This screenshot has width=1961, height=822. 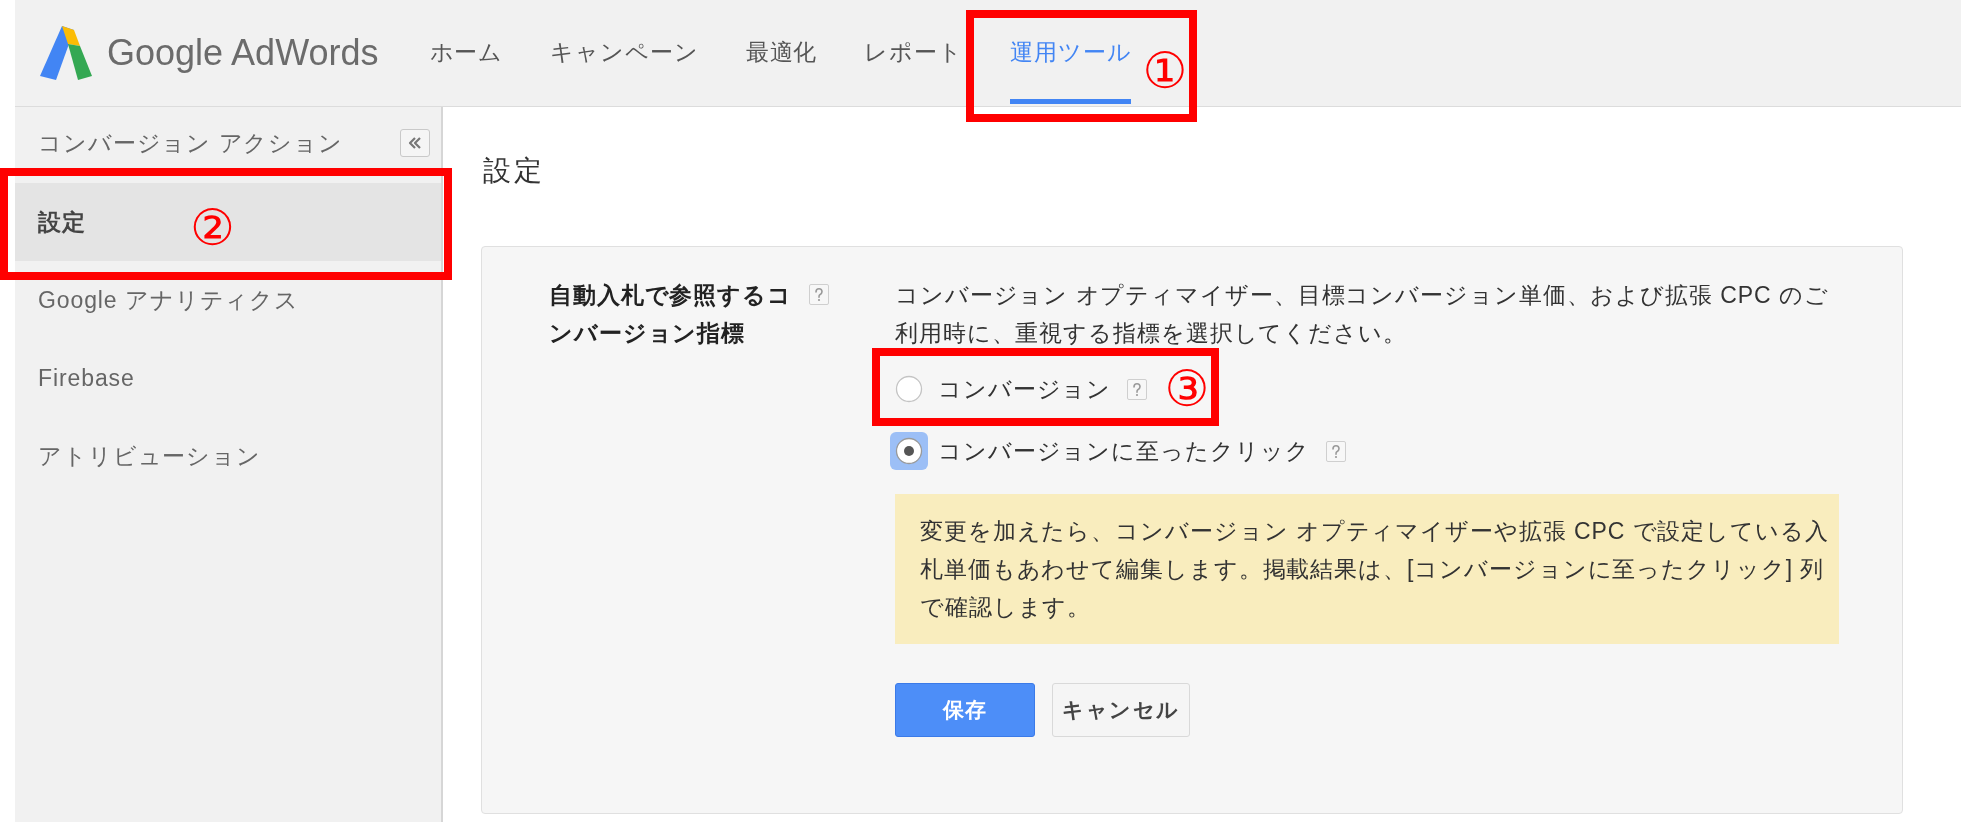 What do you see at coordinates (228, 378) in the screenshot?
I see `sidebar-item: Firebase` at bounding box center [228, 378].